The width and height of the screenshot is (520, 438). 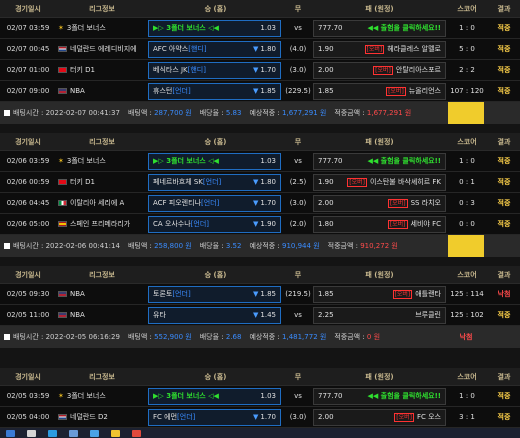 I want to click on over-tag: [오버], so click(x=383, y=70).